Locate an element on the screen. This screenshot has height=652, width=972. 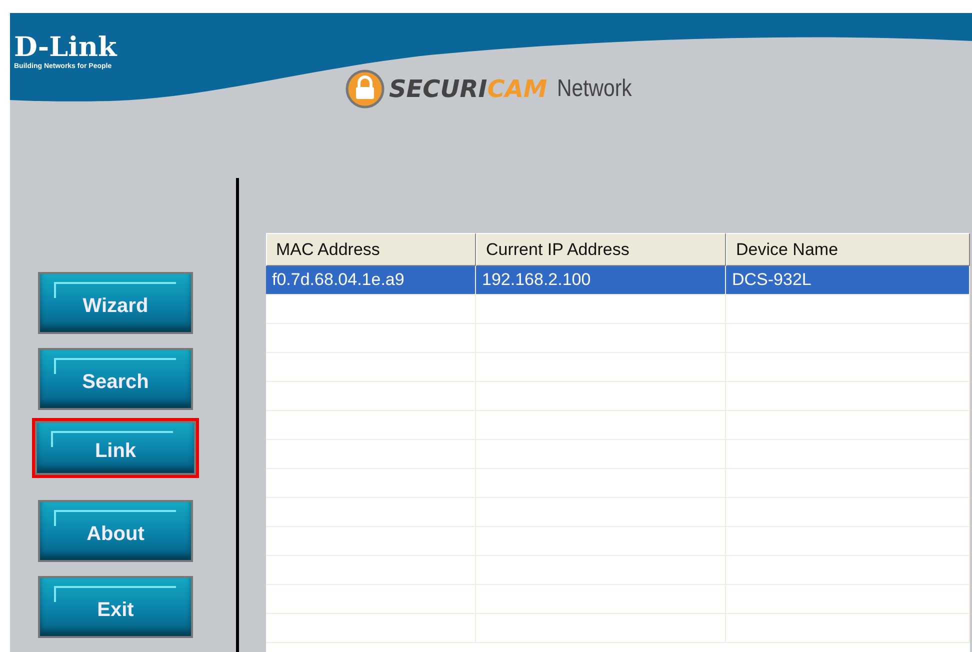
logo: D-Link is located at coordinates (66, 48).